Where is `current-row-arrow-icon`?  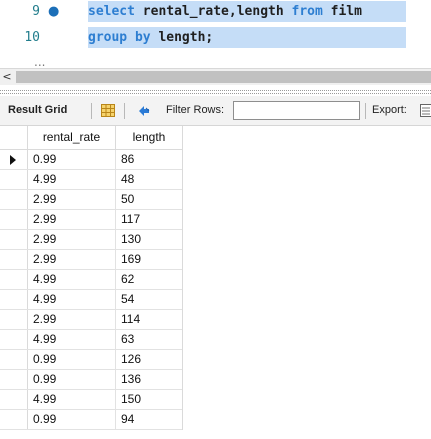 current-row-arrow-icon is located at coordinates (13, 160).